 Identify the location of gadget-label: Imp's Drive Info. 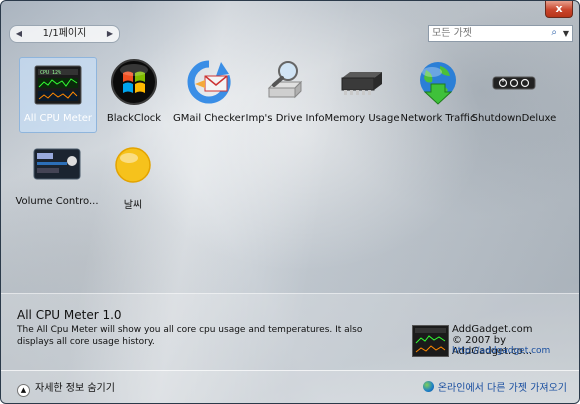
(285, 118).